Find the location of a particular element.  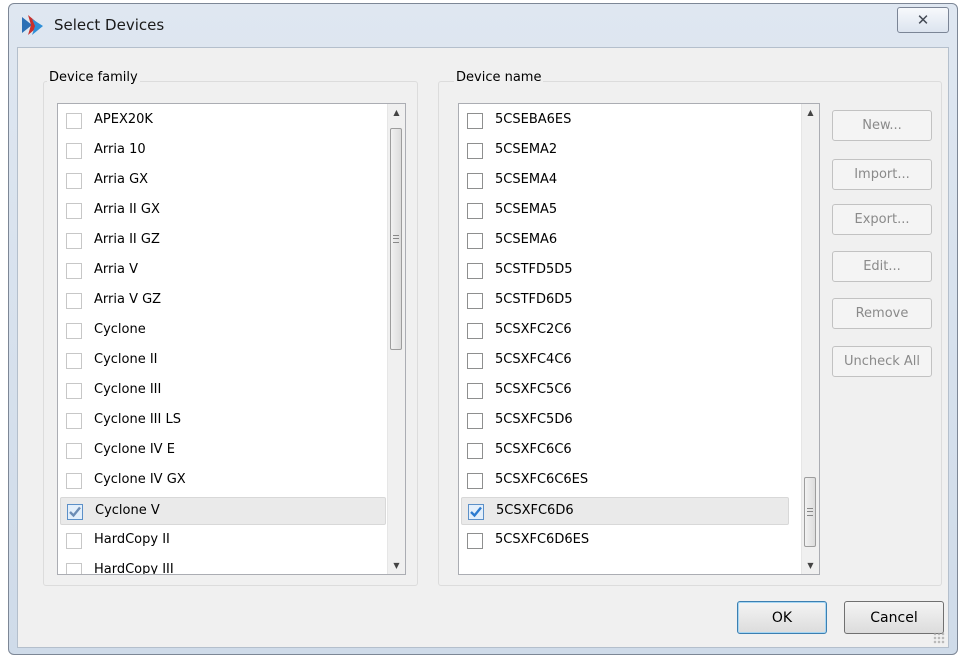

device-family-scrollbar: ▲ ▼ is located at coordinates (396, 339).